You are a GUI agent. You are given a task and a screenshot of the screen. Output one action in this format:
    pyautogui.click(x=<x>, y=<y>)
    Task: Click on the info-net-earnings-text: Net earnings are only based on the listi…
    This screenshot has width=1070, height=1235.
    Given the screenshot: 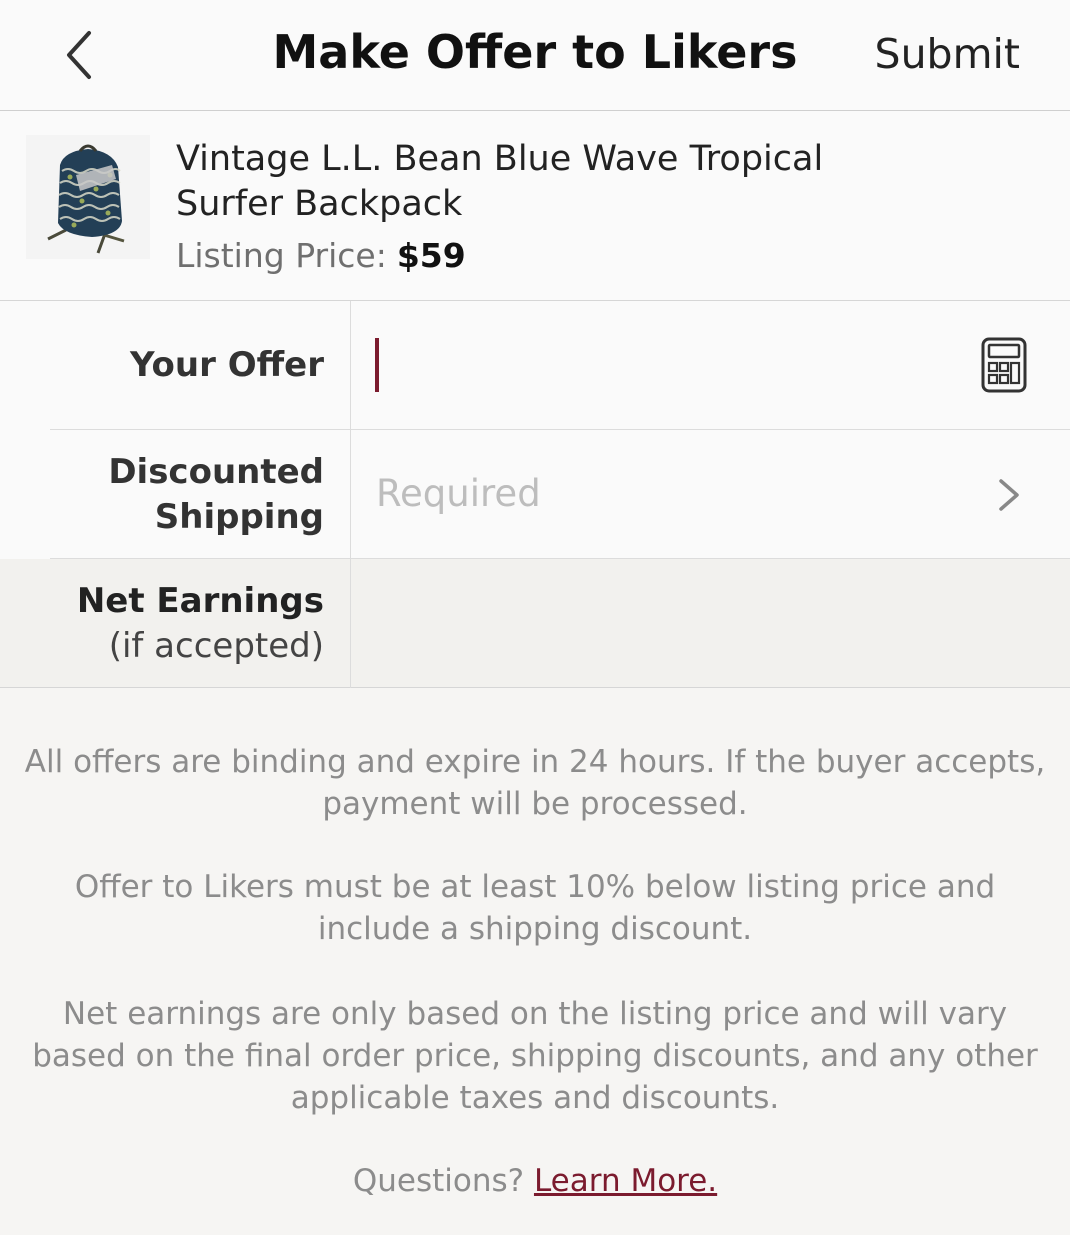 What is the action you would take?
    pyautogui.click(x=535, y=1056)
    